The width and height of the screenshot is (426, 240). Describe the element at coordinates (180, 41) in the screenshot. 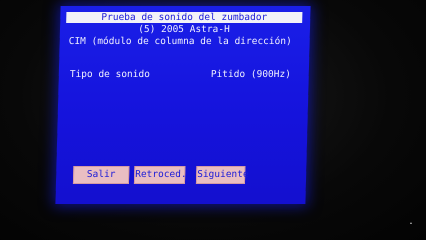

I see `module-name: CIM (módulo de columna de la dirección)` at that location.